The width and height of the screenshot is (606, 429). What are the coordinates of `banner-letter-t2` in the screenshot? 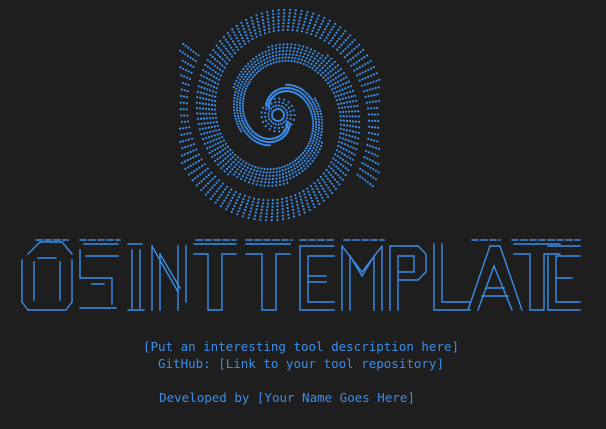 It's located at (268, 277).